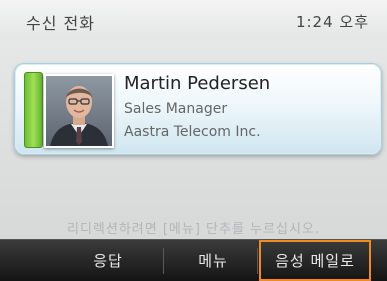  Describe the element at coordinates (197, 83) in the screenshot. I see `caller-name: Martin Pedersen` at that location.